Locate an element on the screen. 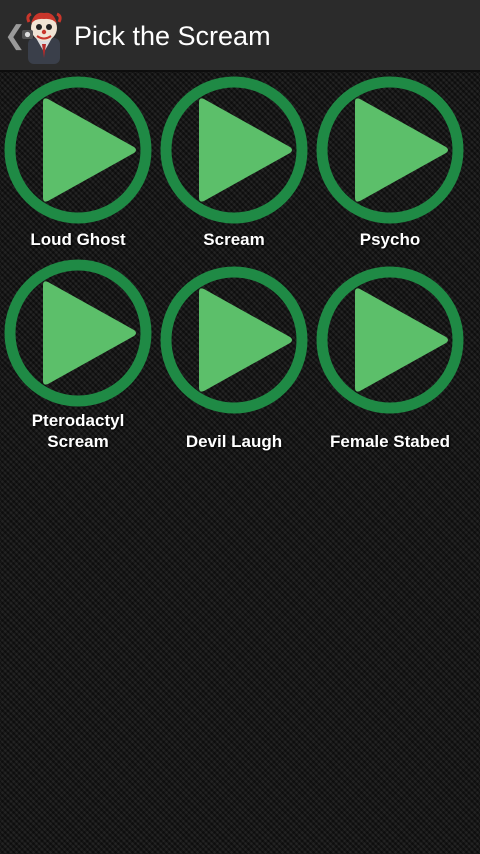 Image resolution: width=480 pixels, height=854 pixels. sound-label: Female Stabed is located at coordinates (390, 441).